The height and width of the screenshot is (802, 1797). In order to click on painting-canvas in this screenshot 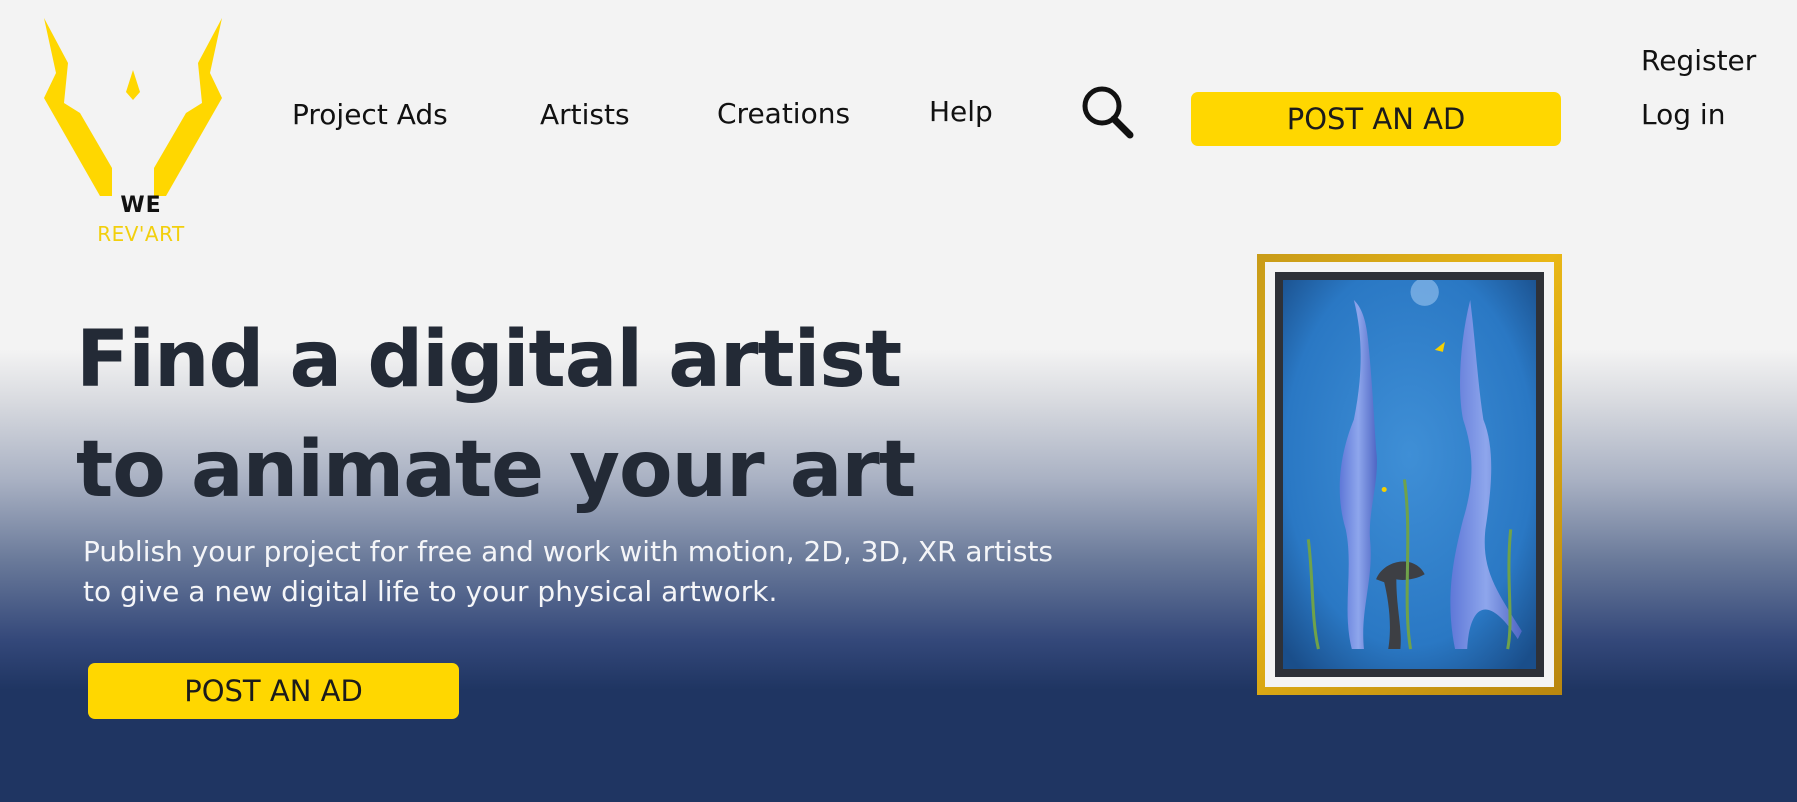, I will do `click(1409, 474)`.